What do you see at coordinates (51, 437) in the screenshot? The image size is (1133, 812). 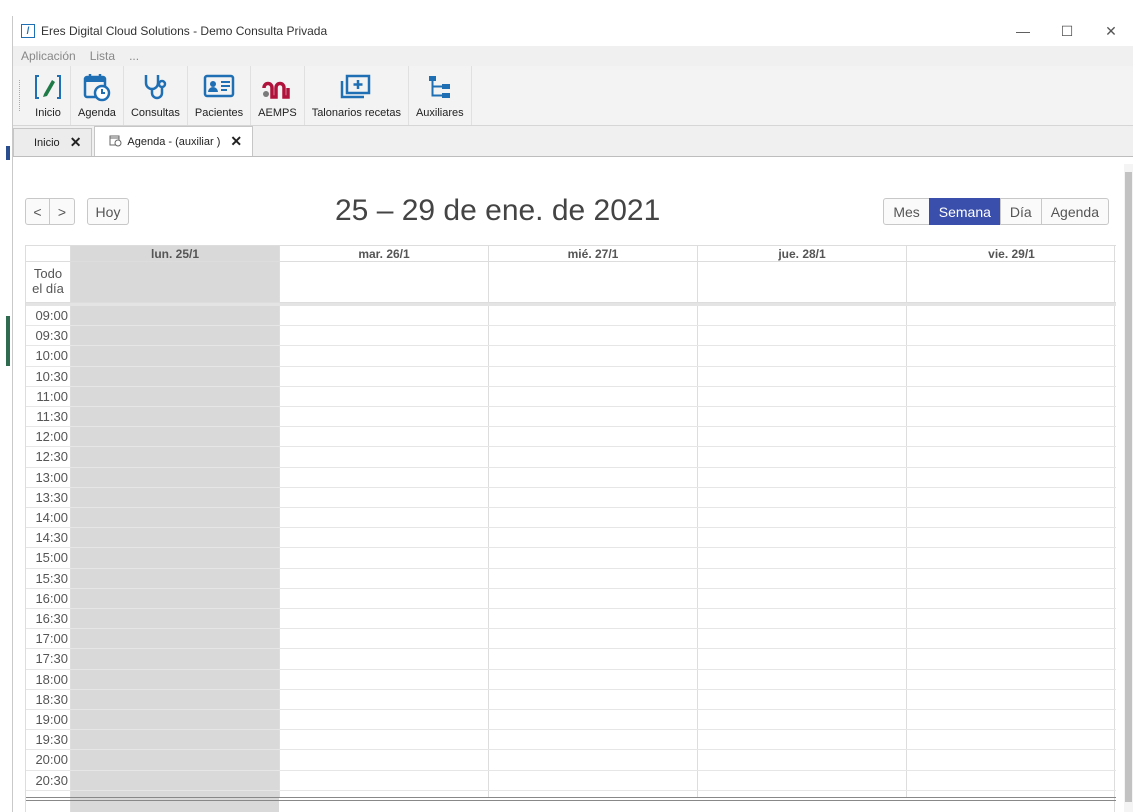 I see `time-label: 12:00` at bounding box center [51, 437].